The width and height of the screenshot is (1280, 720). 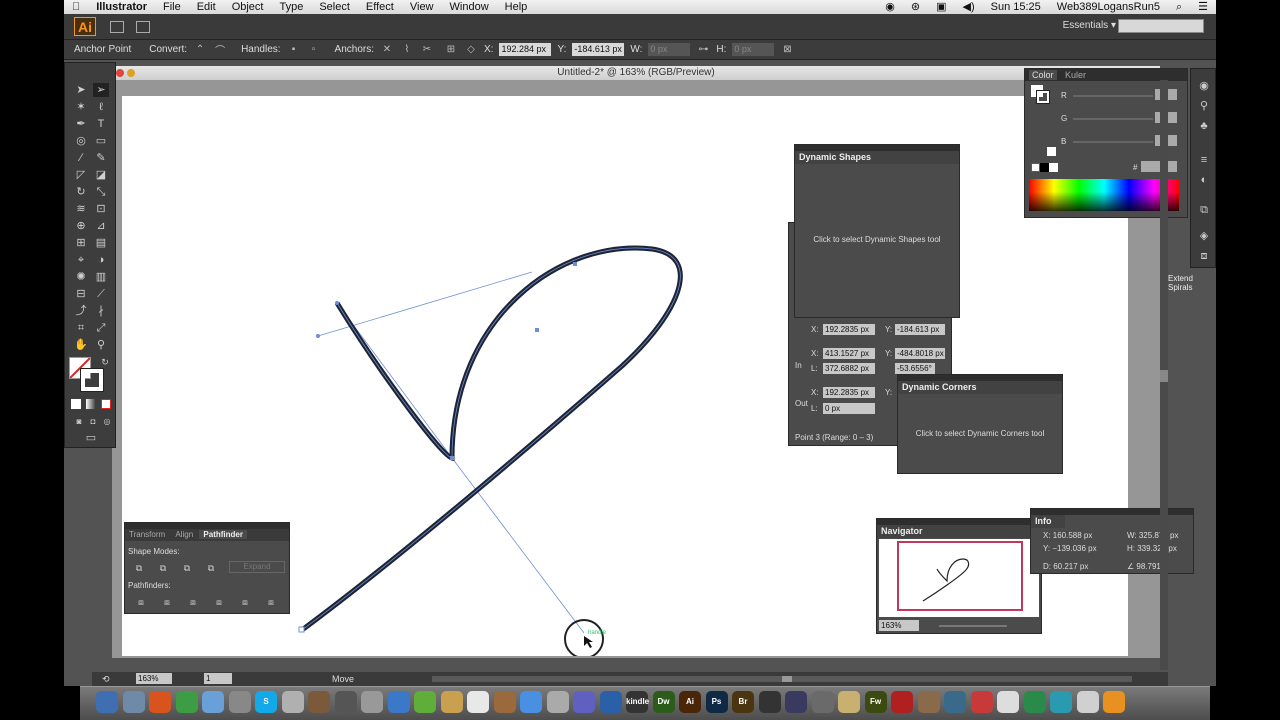 What do you see at coordinates (941, 7) in the screenshot?
I see `display-icon: ▣` at bounding box center [941, 7].